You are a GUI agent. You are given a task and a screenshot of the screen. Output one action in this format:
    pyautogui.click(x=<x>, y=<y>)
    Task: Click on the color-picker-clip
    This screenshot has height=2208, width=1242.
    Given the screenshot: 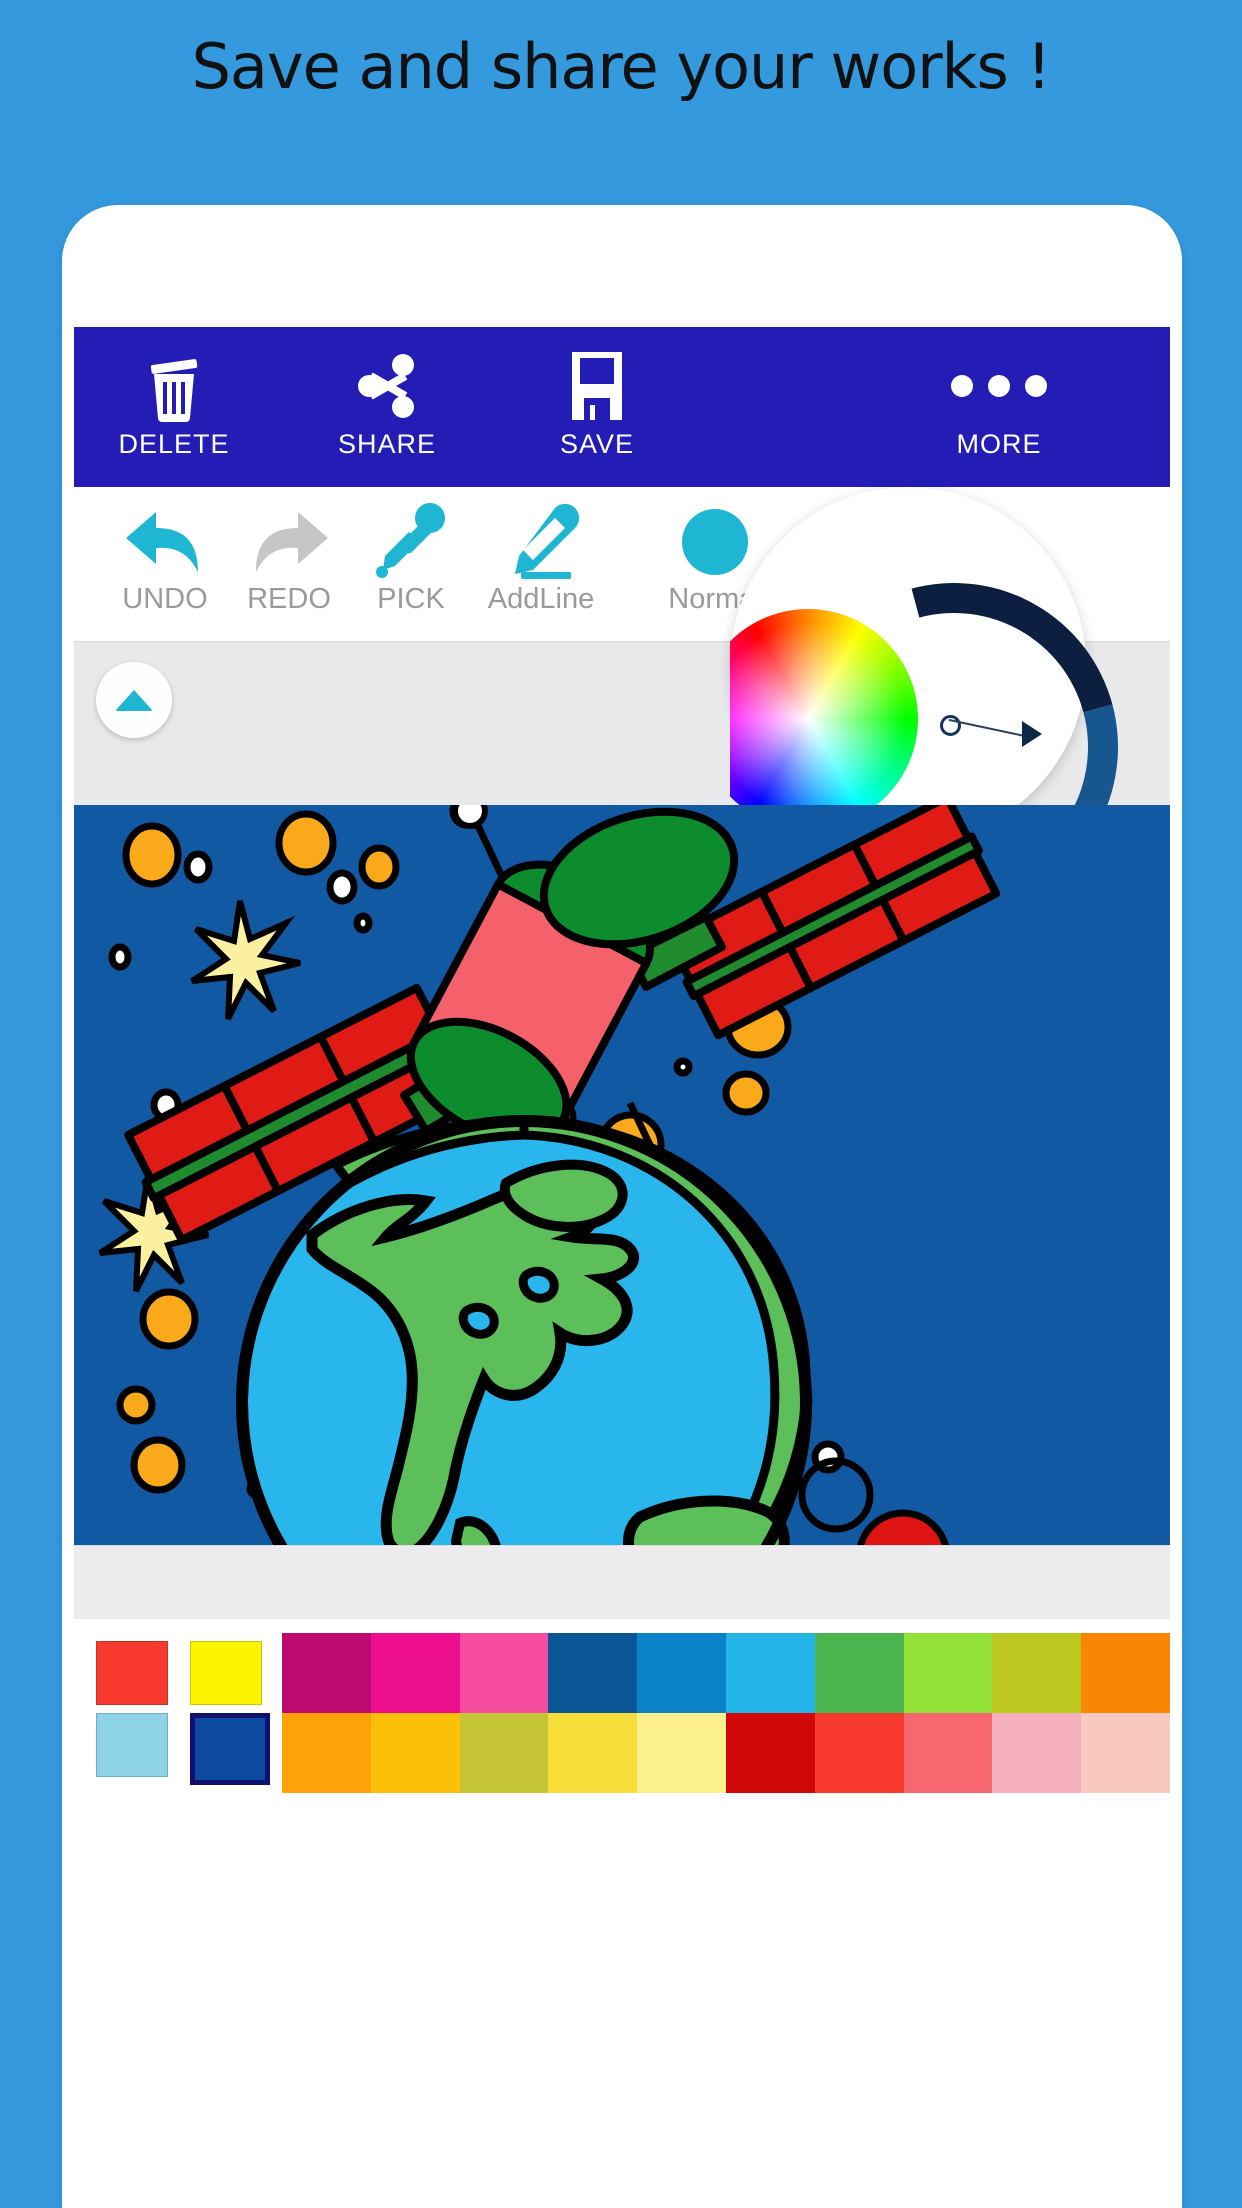 What is the action you would take?
    pyautogui.click(x=950, y=647)
    